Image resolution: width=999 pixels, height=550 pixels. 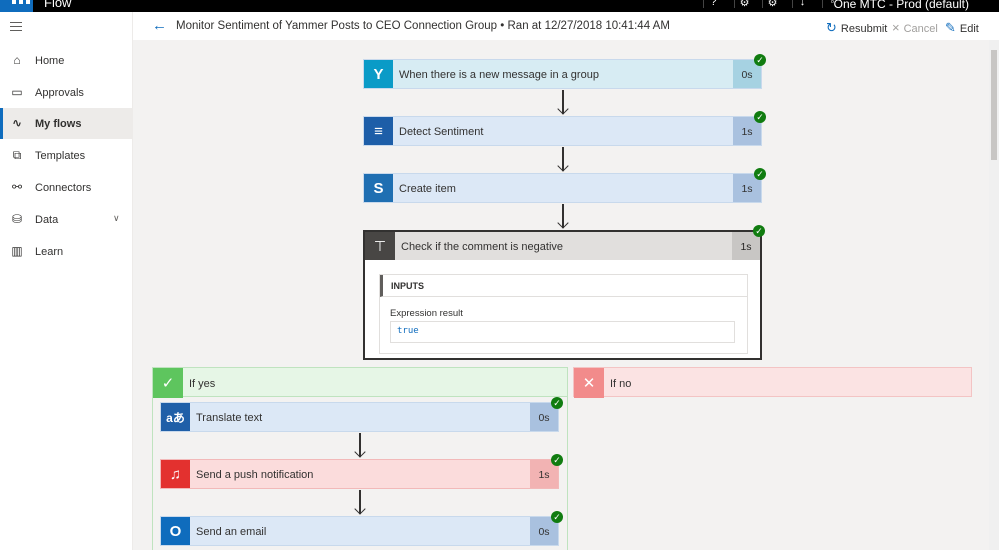 What do you see at coordinates (175, 531) in the screenshot?
I see `outlook-icon: O` at bounding box center [175, 531].